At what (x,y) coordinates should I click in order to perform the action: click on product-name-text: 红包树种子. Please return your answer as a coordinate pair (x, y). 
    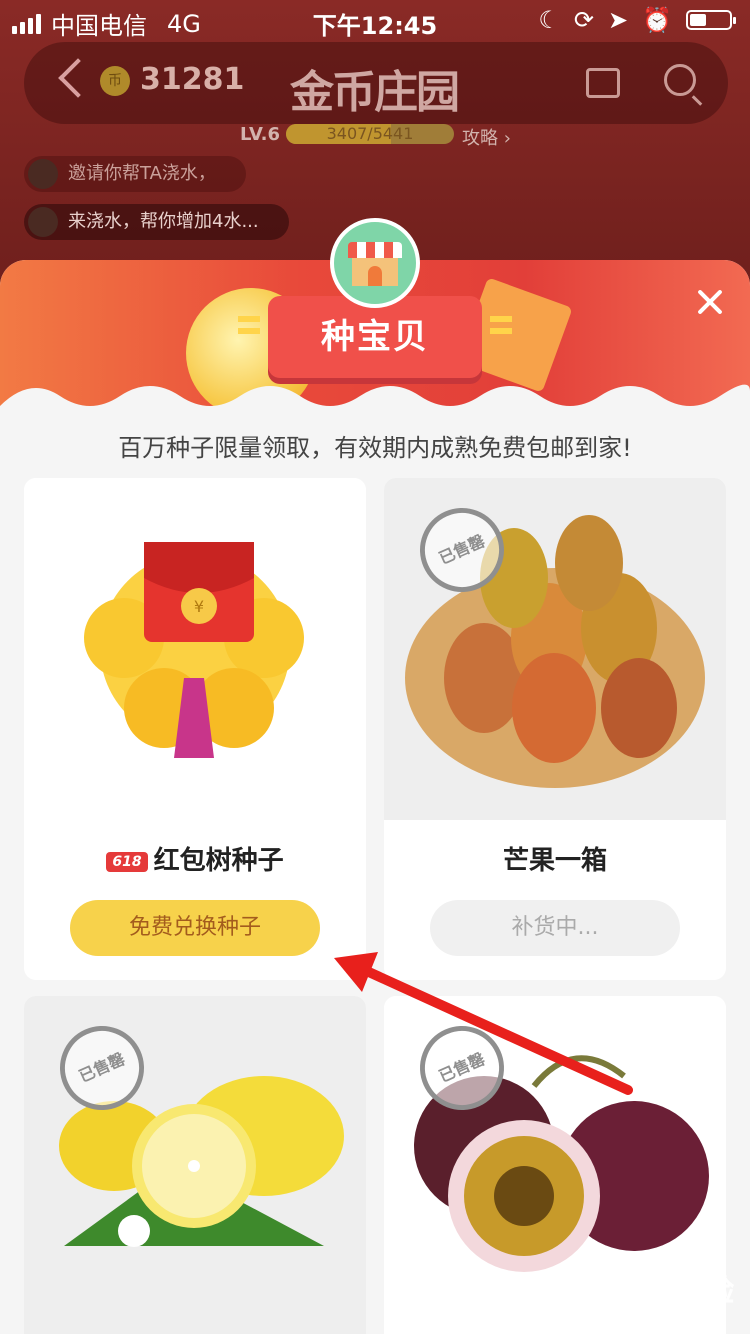
    Looking at the image, I should click on (218, 861).